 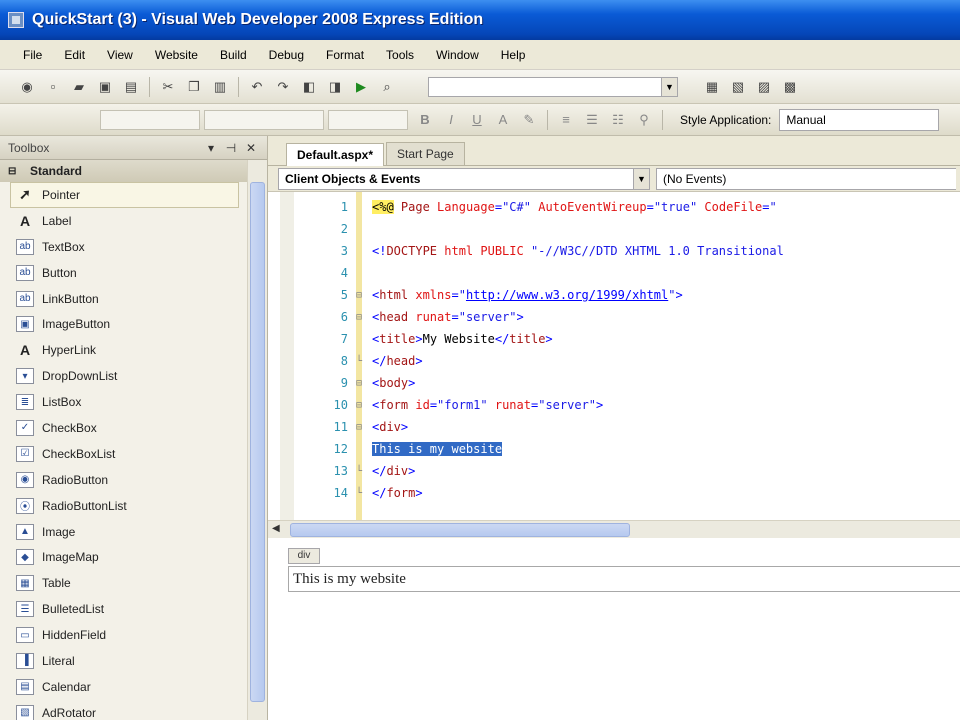 I want to click on toolbox-item-hiddenfield: ▭ HiddenField, so click(x=133, y=635).